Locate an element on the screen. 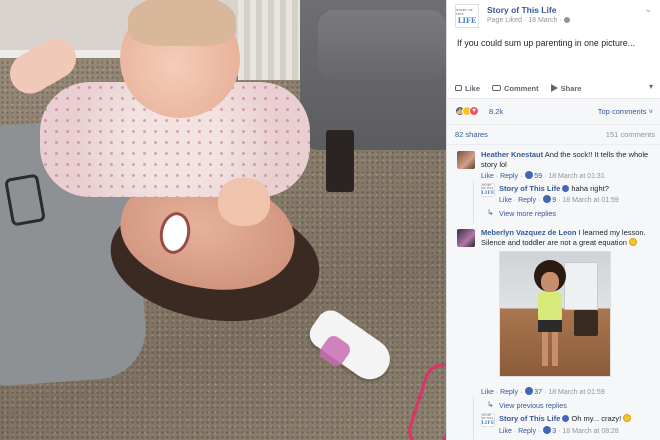  comment-label: Comment is located at coordinates (521, 88).